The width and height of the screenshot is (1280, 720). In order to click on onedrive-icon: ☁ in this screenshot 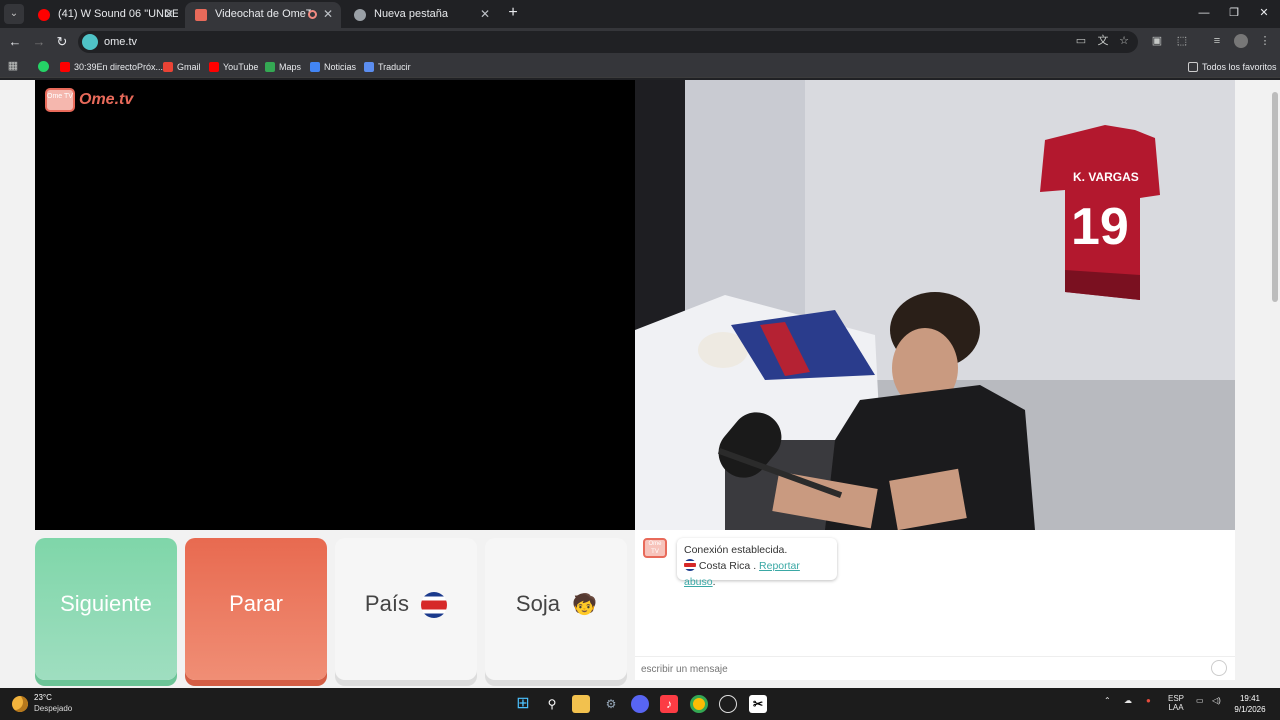, I will do `click(1128, 700)`.